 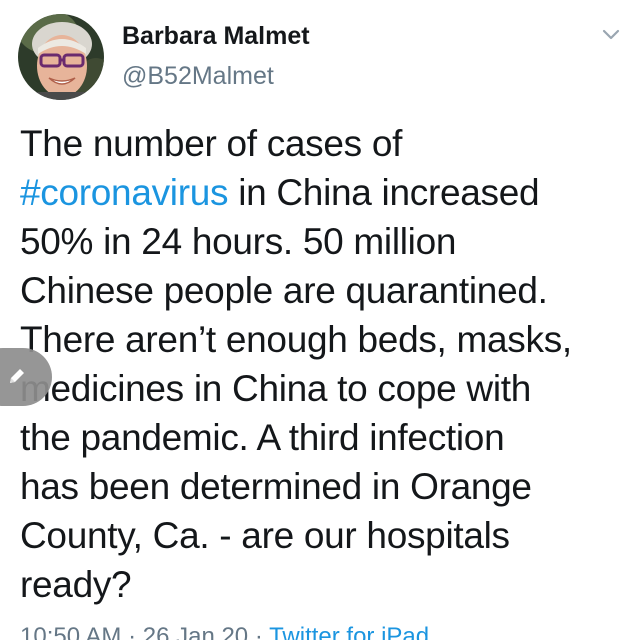 What do you see at coordinates (238, 241) in the screenshot?
I see `tweet-text-segment: 50% in 24 hours. 50 million` at bounding box center [238, 241].